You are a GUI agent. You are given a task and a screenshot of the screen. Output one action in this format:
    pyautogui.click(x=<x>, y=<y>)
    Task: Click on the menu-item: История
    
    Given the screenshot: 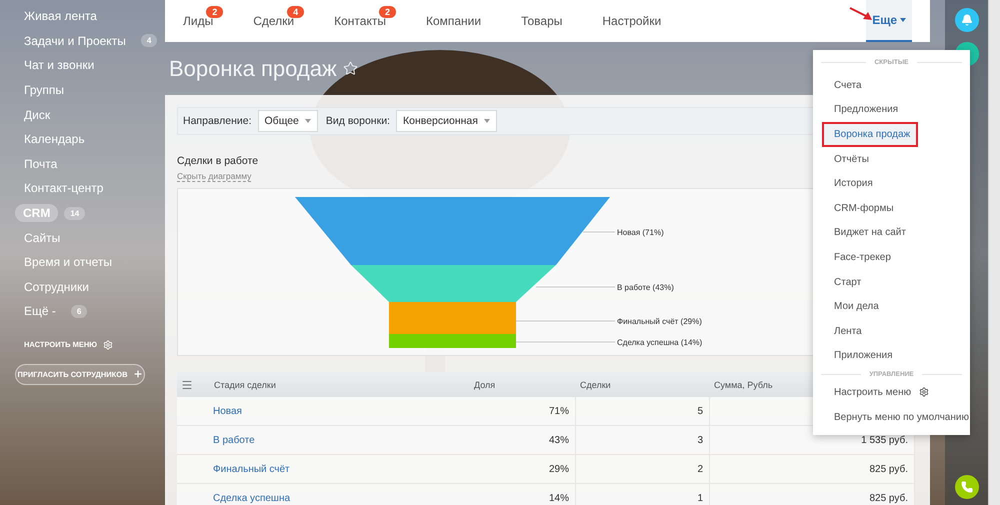 What is the action you would take?
    pyautogui.click(x=891, y=183)
    